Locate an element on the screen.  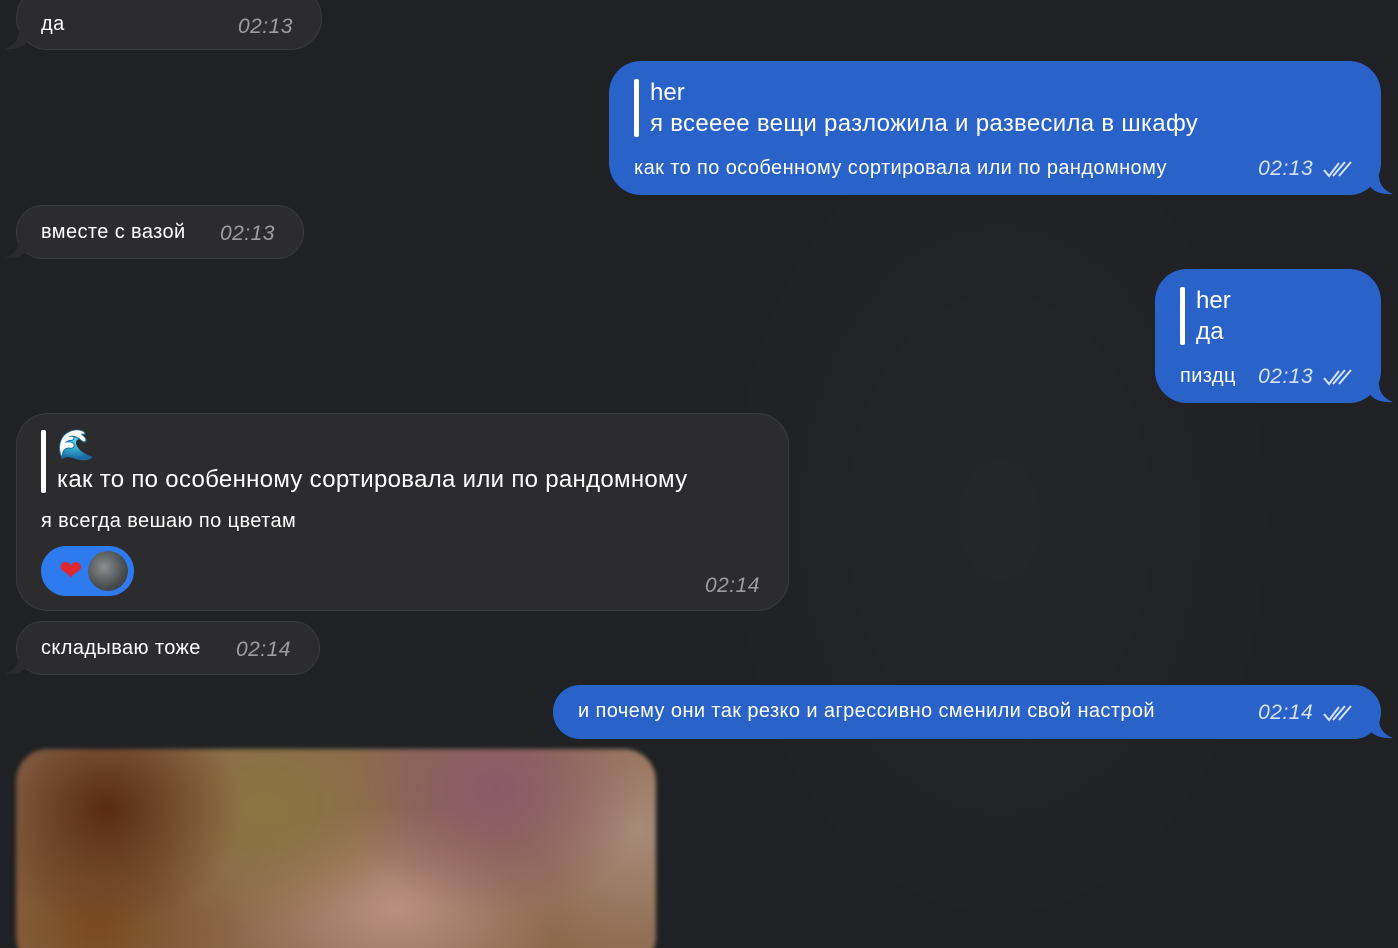
heart-icon: ❤ is located at coordinates (71, 570).